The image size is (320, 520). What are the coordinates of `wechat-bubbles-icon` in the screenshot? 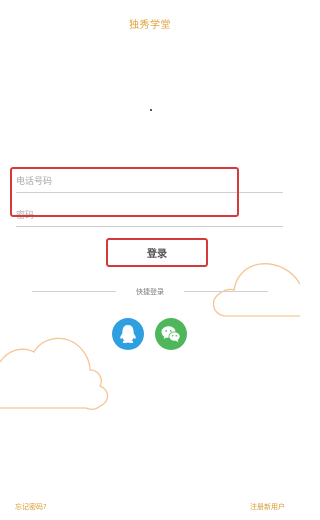 It's located at (171, 334).